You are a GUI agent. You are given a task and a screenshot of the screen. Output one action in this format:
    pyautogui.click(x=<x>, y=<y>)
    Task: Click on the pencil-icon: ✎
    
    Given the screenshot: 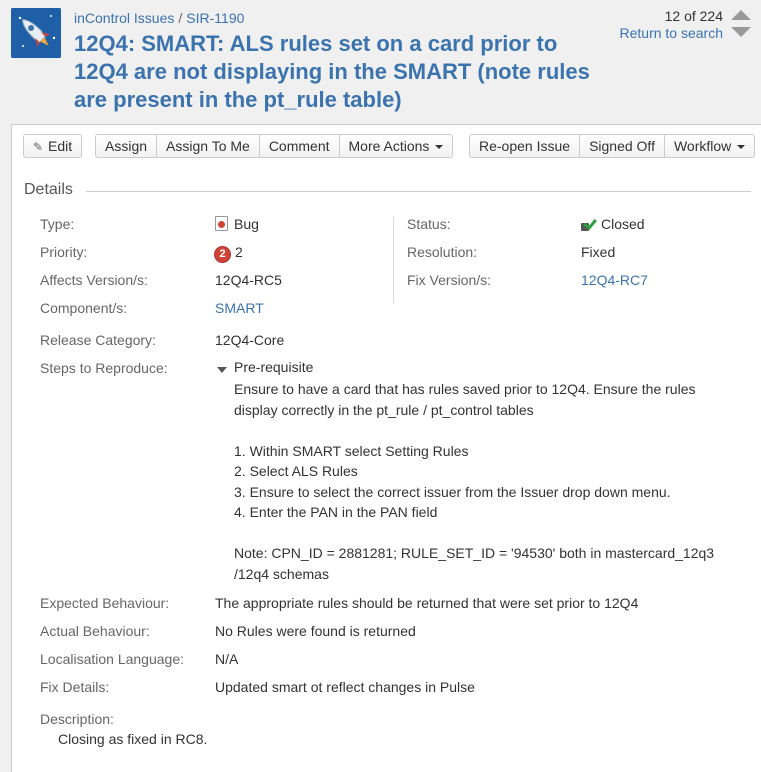 What is the action you would take?
    pyautogui.click(x=38, y=147)
    